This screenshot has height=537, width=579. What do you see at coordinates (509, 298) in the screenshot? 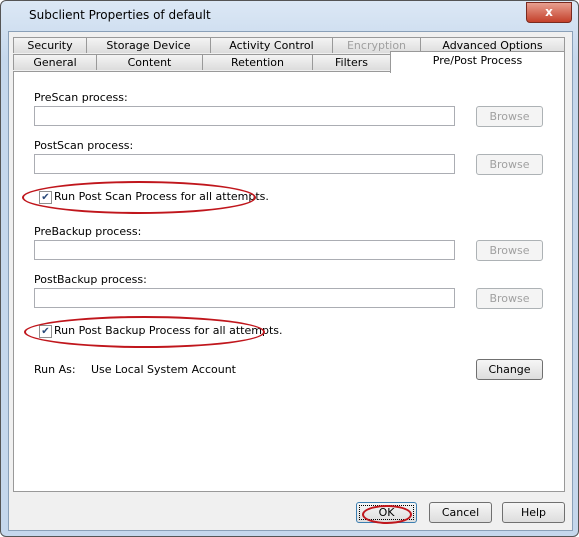
I see `postbackup-browse-button: Browse` at bounding box center [509, 298].